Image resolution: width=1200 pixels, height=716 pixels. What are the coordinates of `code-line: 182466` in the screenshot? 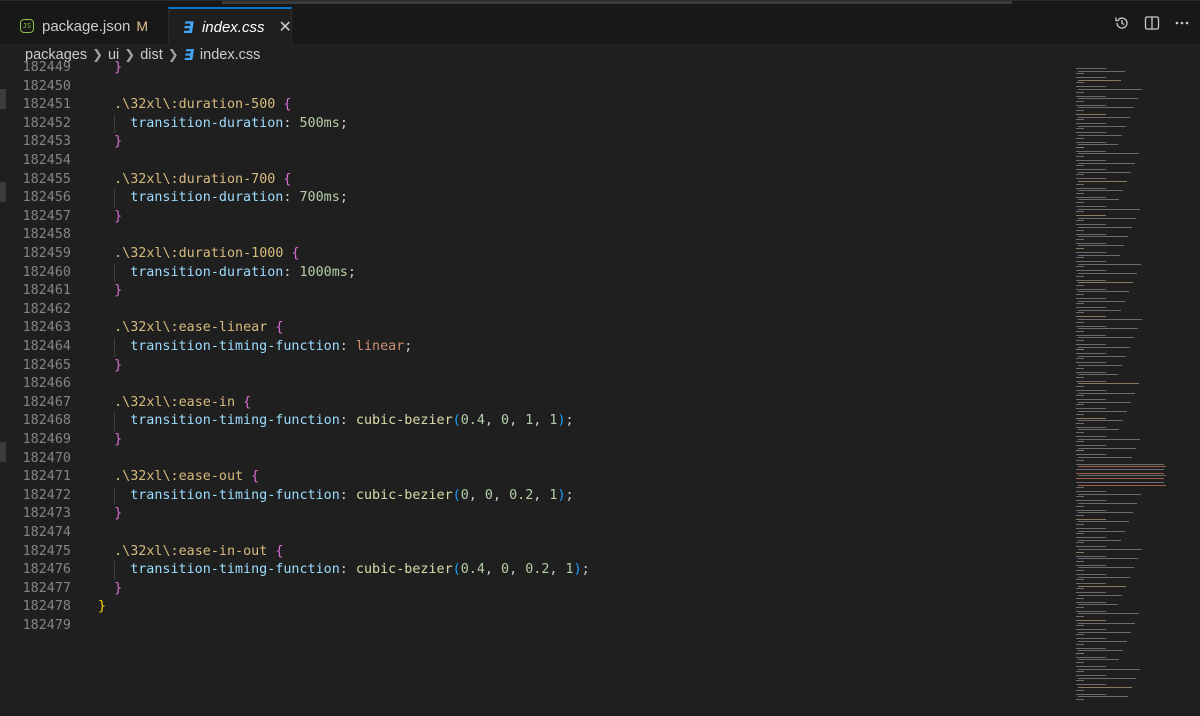 It's located at (535, 384).